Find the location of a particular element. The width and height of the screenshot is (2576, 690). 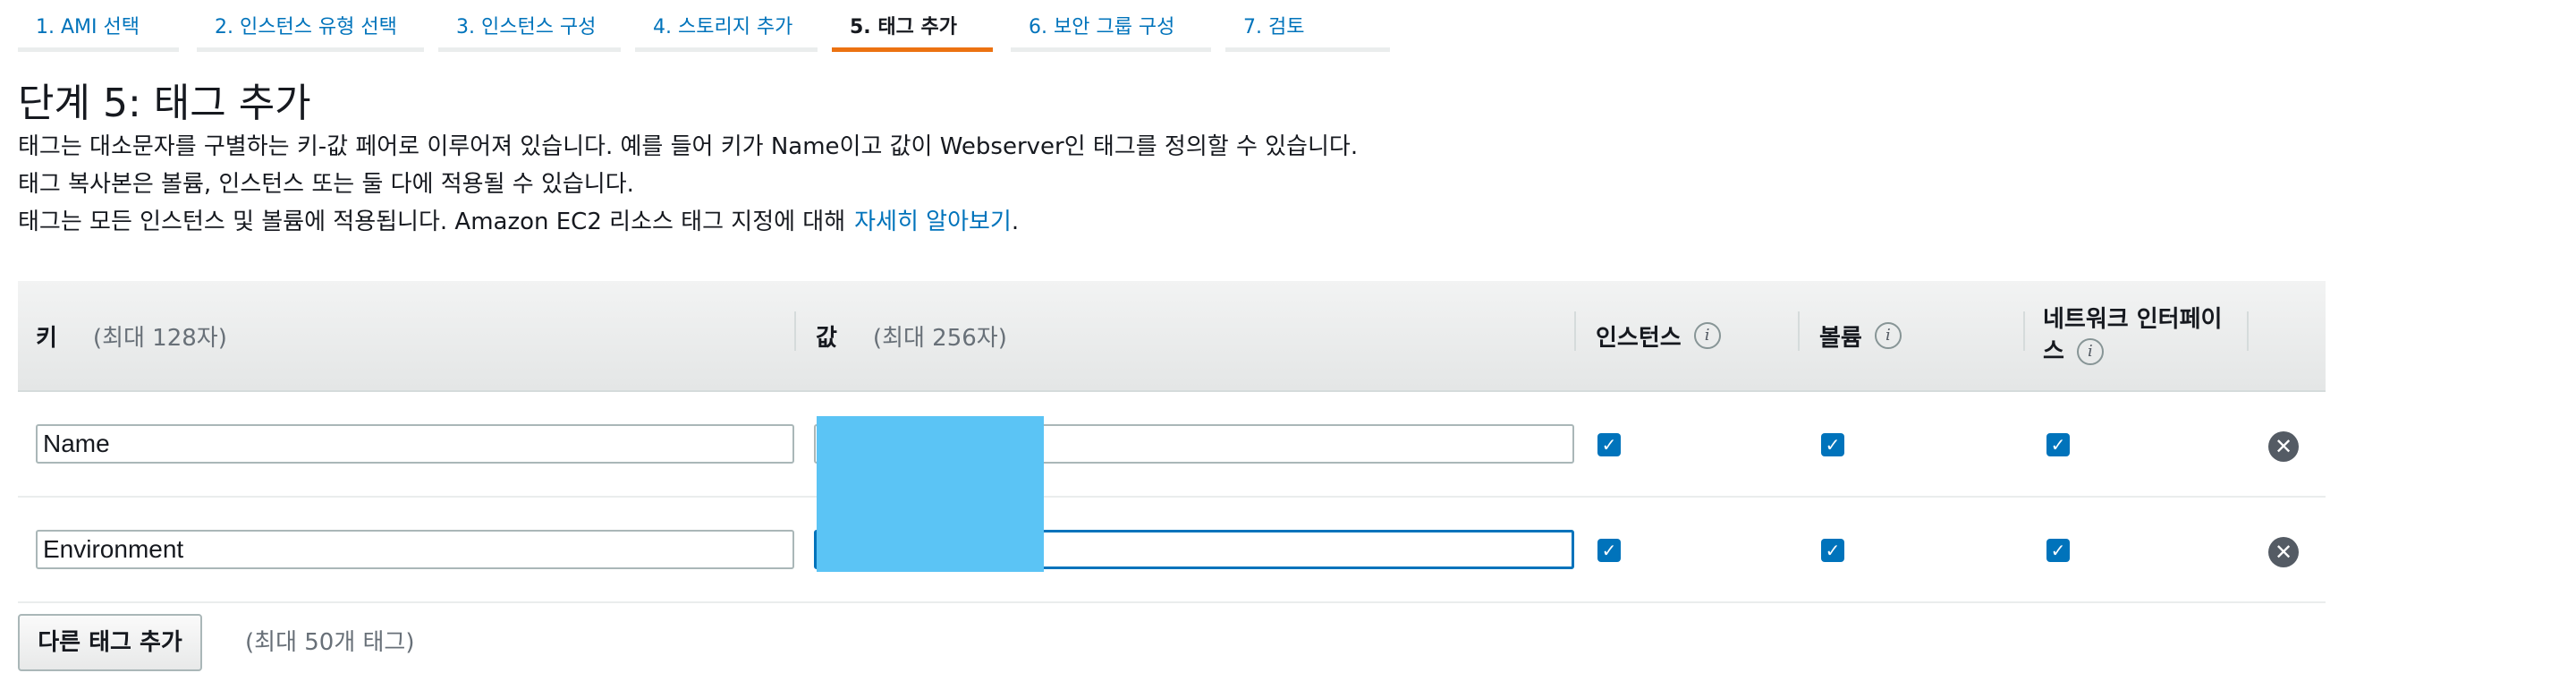

step-instance-type: 2. 인스턴스 유형 선택 is located at coordinates (310, 26).